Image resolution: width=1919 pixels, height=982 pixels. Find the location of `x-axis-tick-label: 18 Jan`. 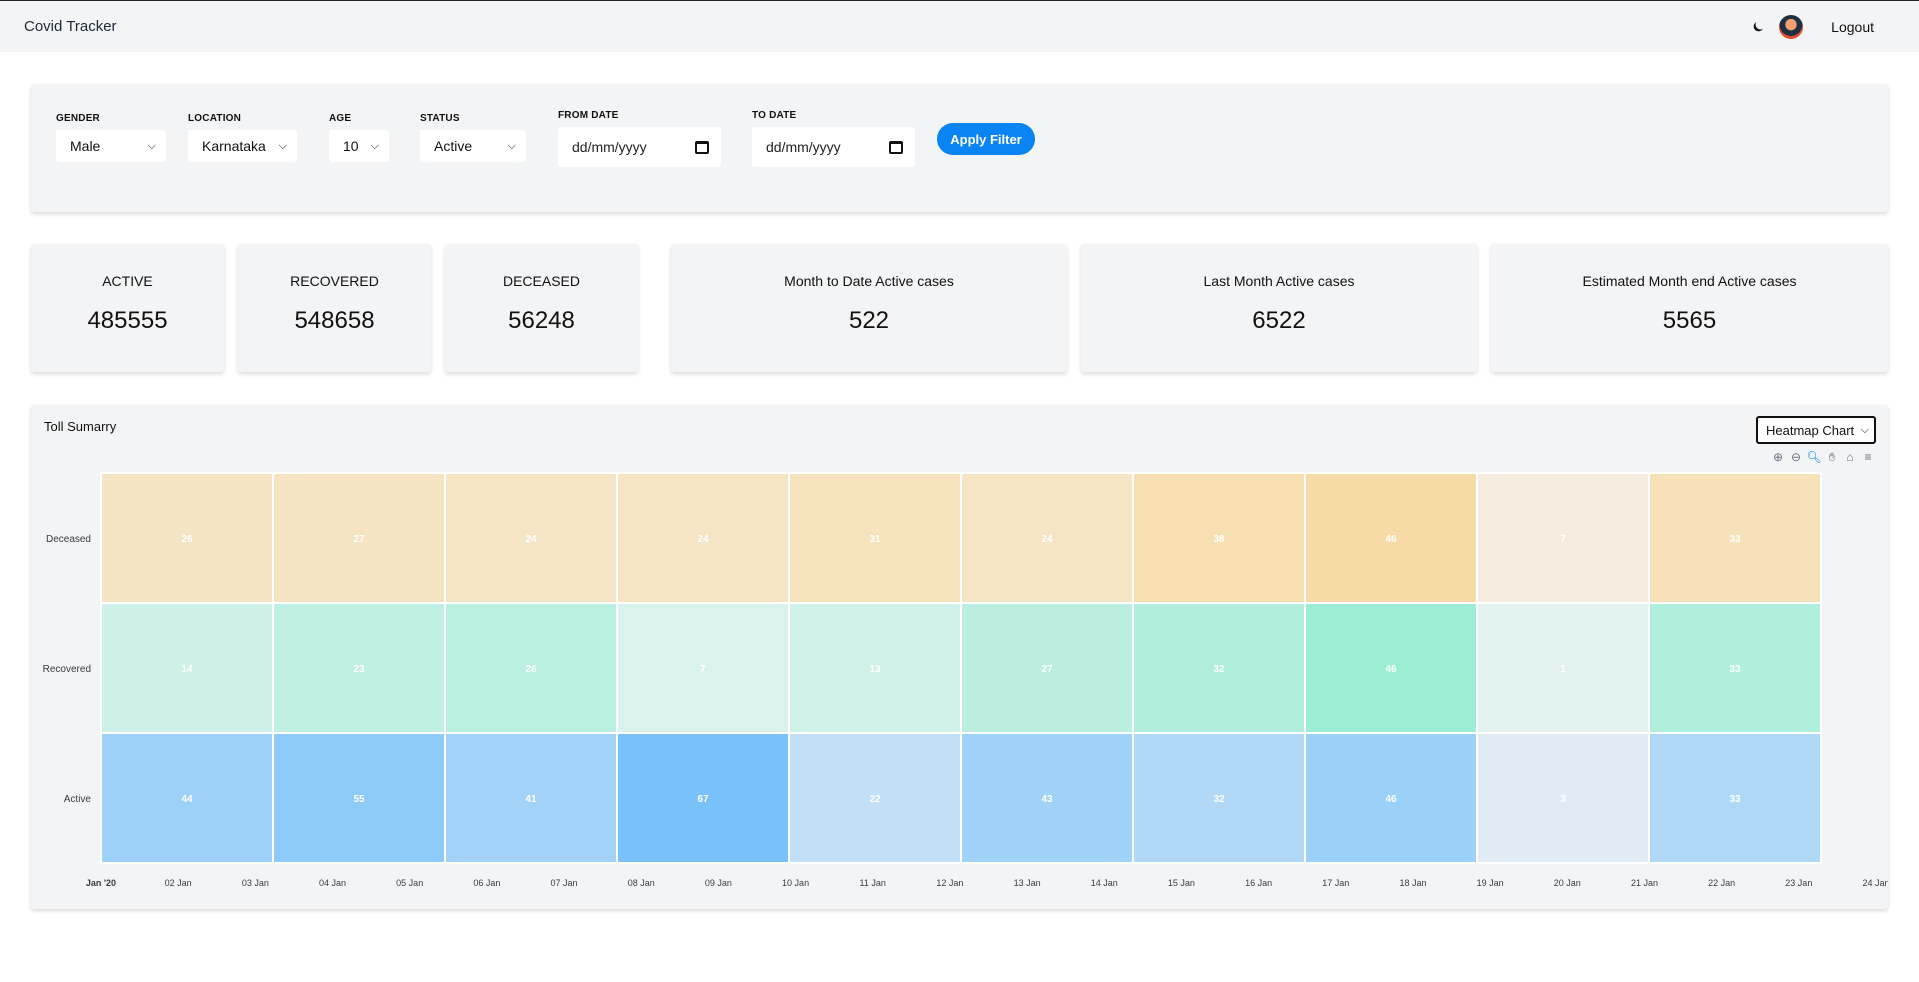

x-axis-tick-label: 18 Jan is located at coordinates (1412, 883).